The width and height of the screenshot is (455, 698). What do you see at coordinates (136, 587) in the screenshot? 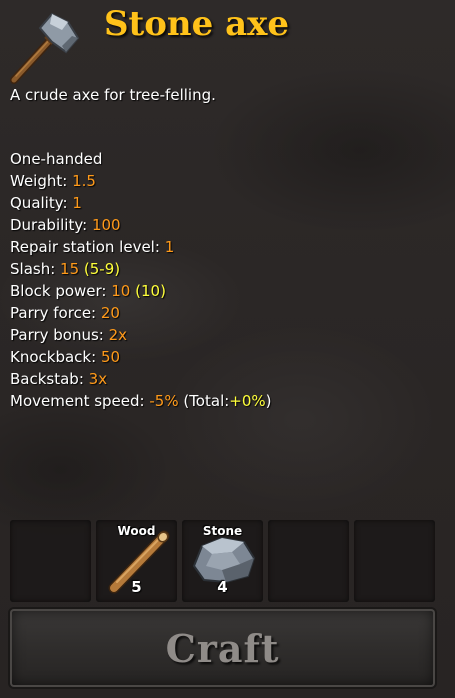
I see `requirement-amount: 5` at bounding box center [136, 587].